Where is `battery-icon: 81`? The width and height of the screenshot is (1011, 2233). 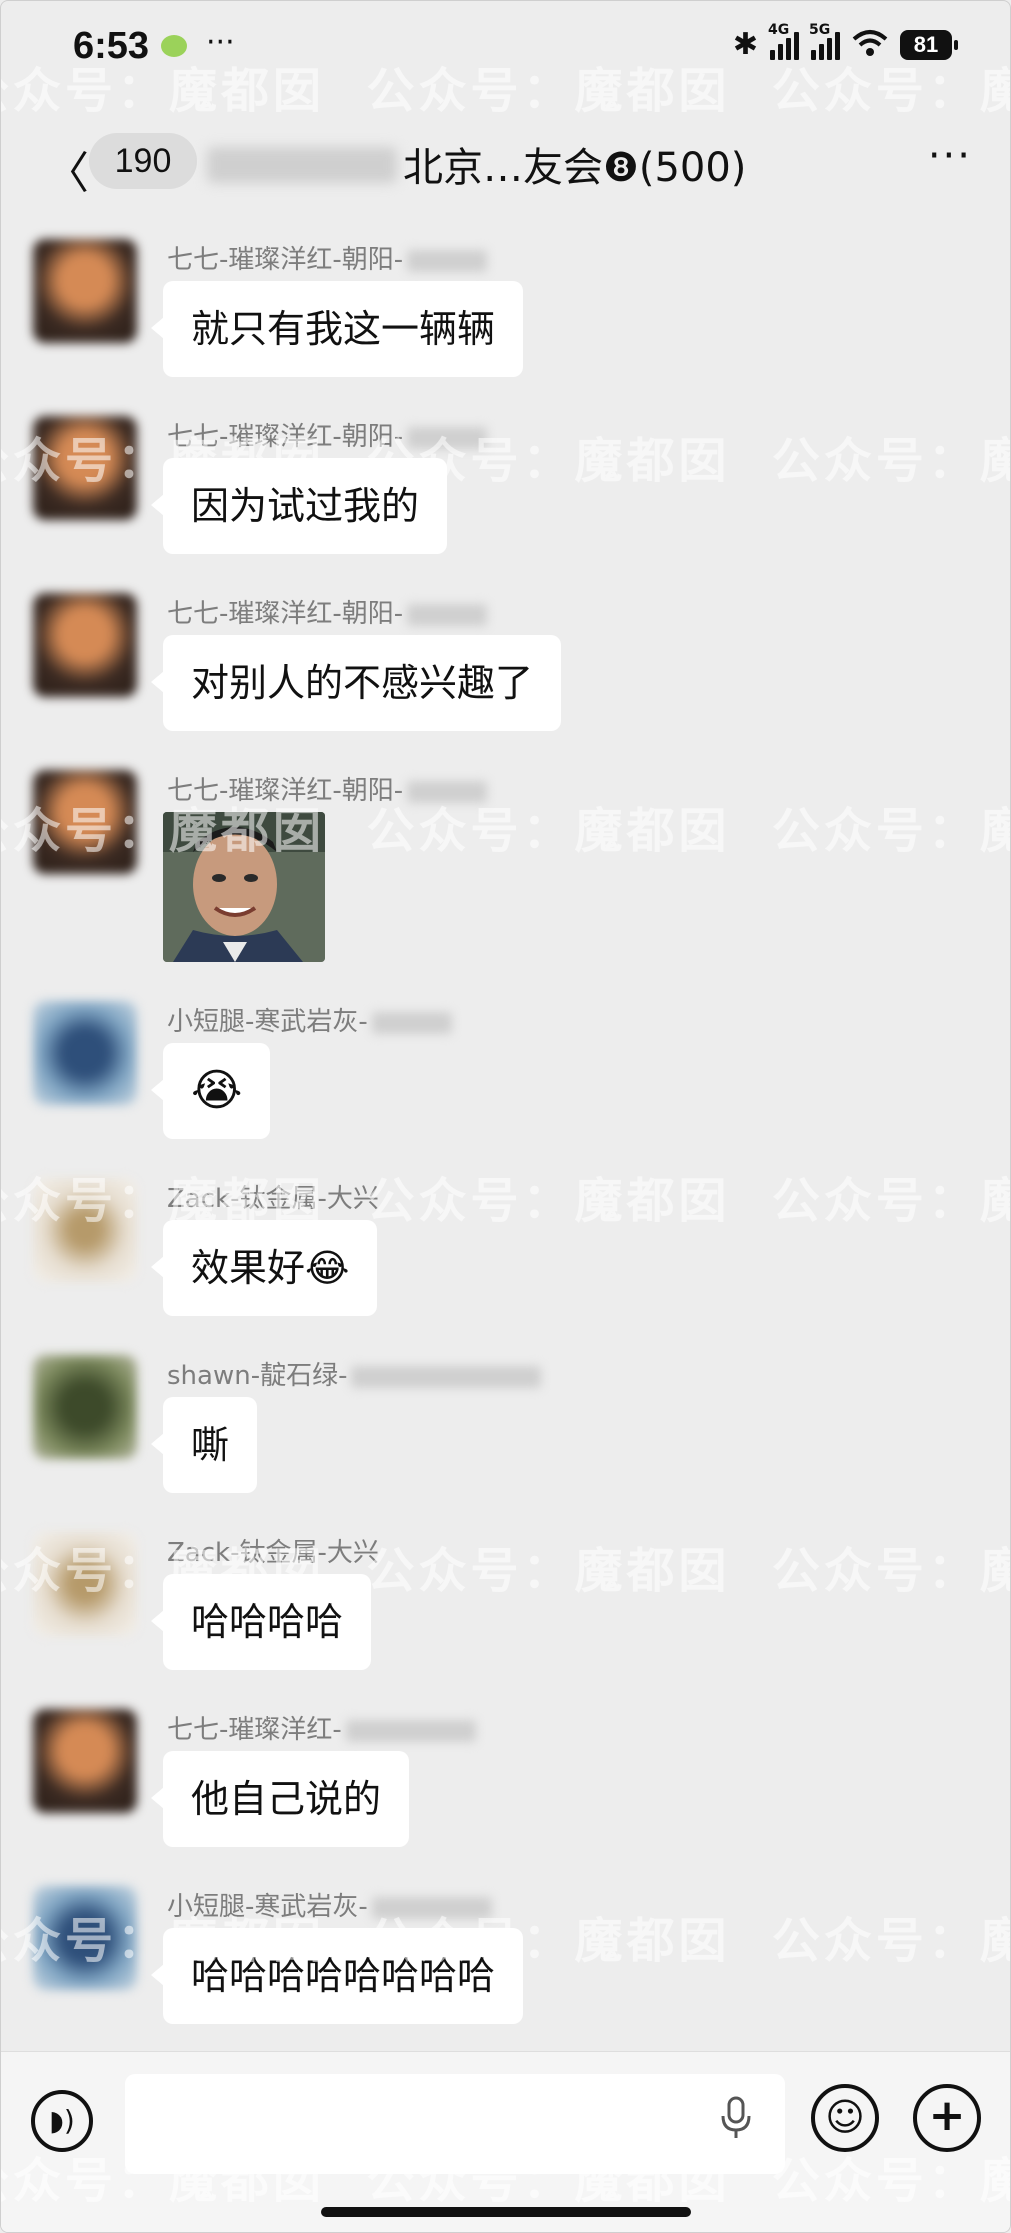 battery-icon: 81 is located at coordinates (929, 44).